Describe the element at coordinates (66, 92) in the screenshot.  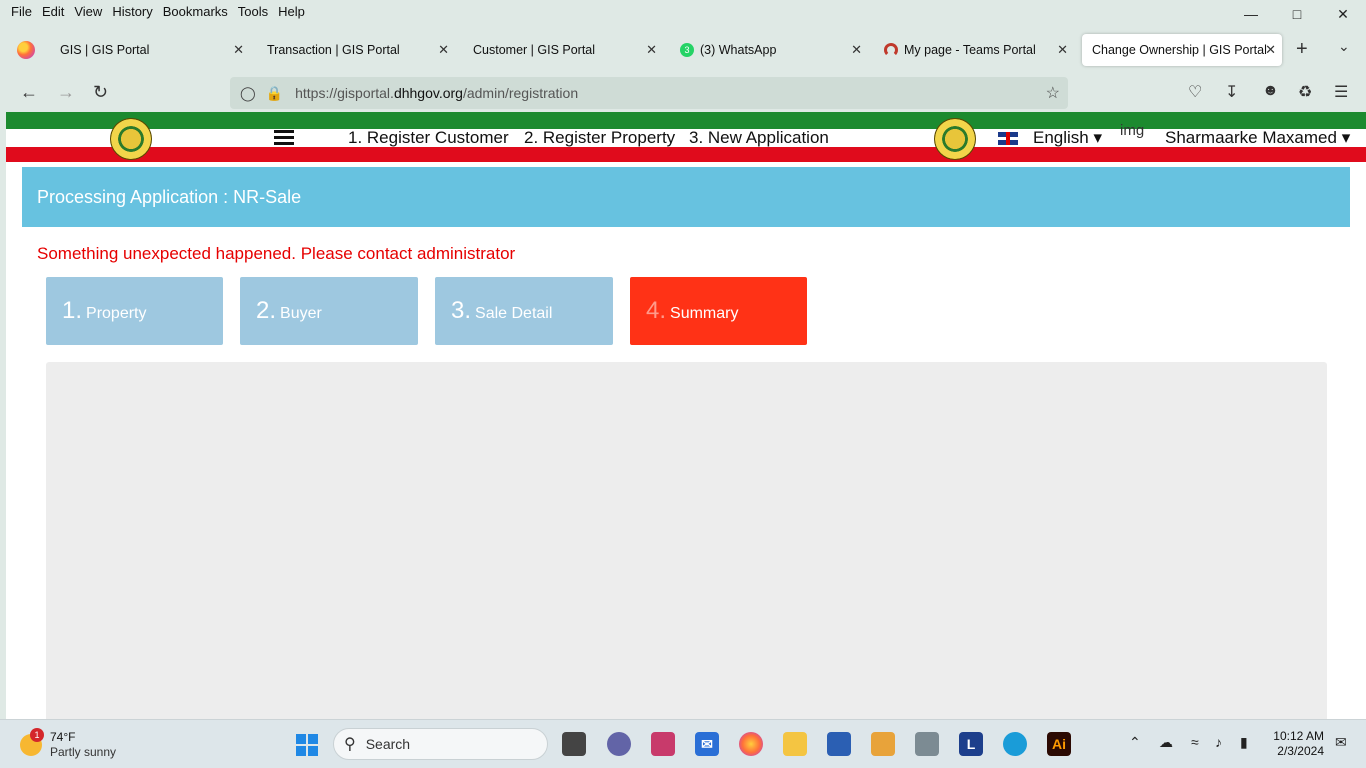
I see `forward-icon: →` at that location.